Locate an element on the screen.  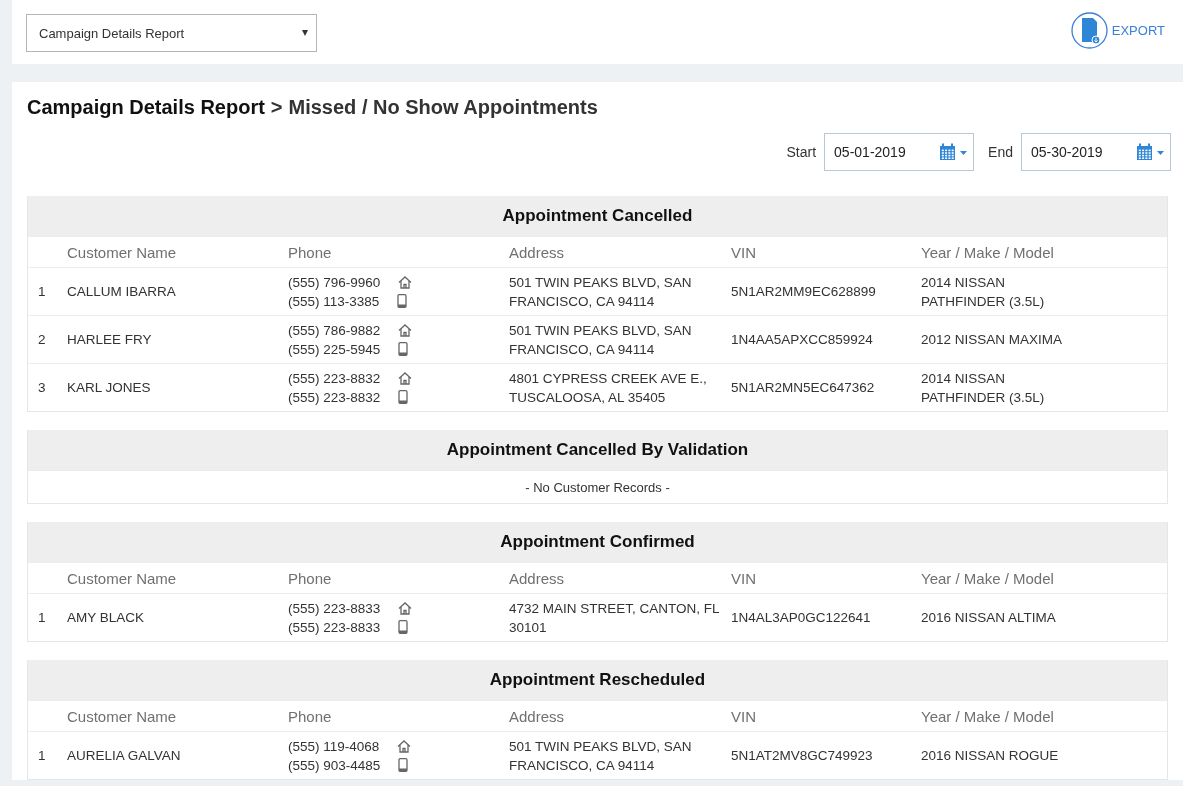
vin-cell-text: 5N1AT2MV8GC749923 is located at coordinates (802, 756).